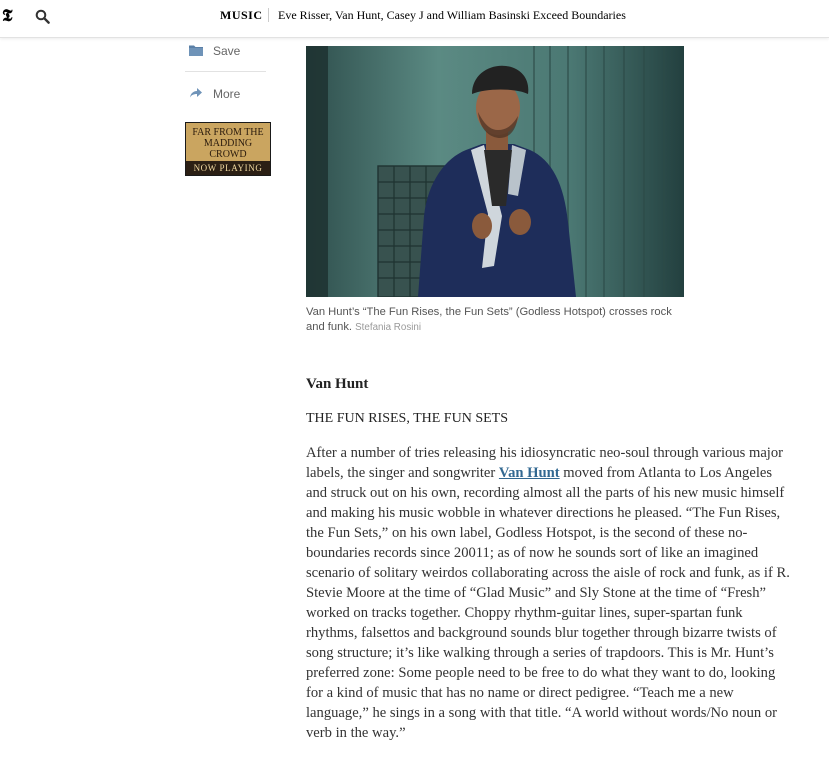 Image resolution: width=829 pixels, height=768 pixels. I want to click on ad-line-3: NOW PLAYING, so click(228, 168).